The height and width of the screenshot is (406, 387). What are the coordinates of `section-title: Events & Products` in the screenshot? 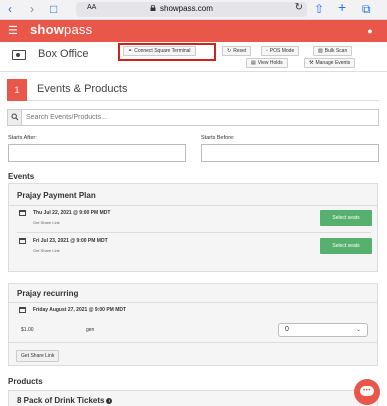 It's located at (82, 89).